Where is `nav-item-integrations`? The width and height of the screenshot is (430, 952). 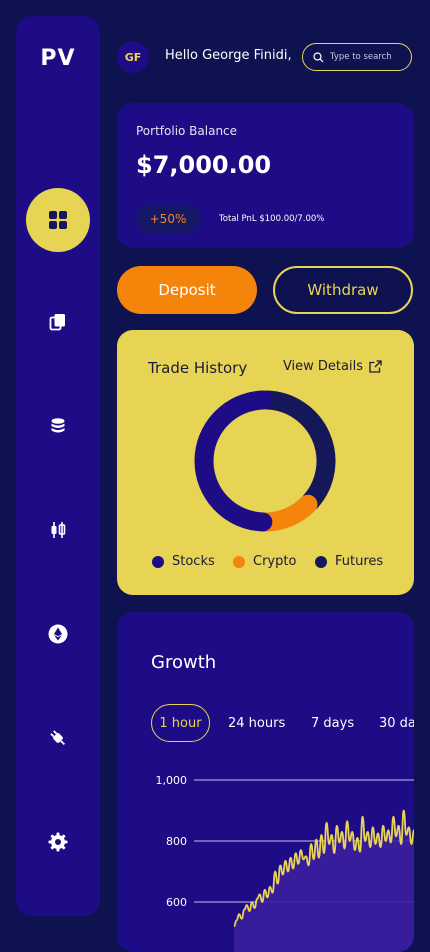 nav-item-integrations is located at coordinates (58, 738).